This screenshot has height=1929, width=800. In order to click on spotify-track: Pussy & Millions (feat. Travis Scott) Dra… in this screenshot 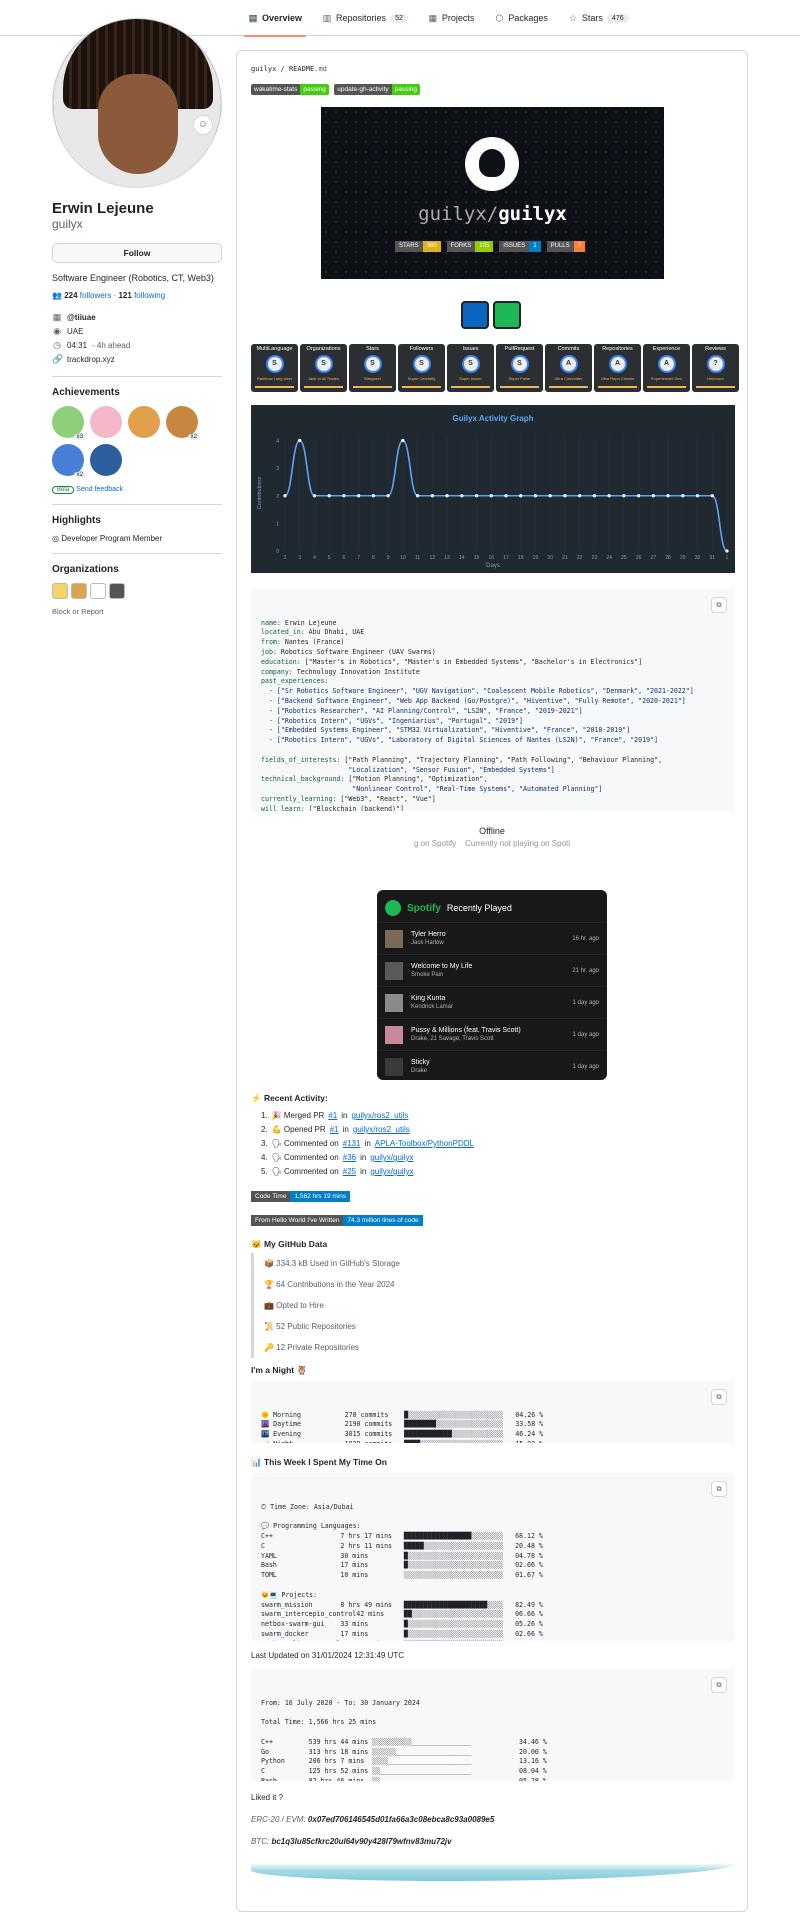, I will do `click(492, 1034)`.